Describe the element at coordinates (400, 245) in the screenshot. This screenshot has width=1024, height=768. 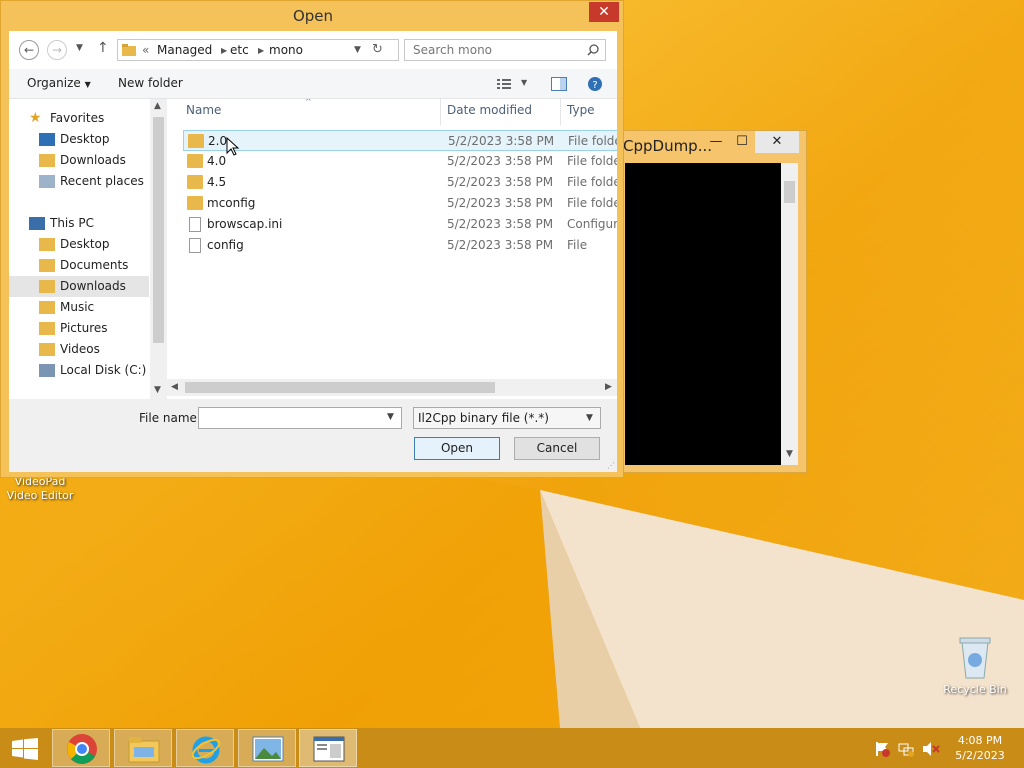
I see `file-row-config: config 5/2/2023 3:58 PM File` at that location.